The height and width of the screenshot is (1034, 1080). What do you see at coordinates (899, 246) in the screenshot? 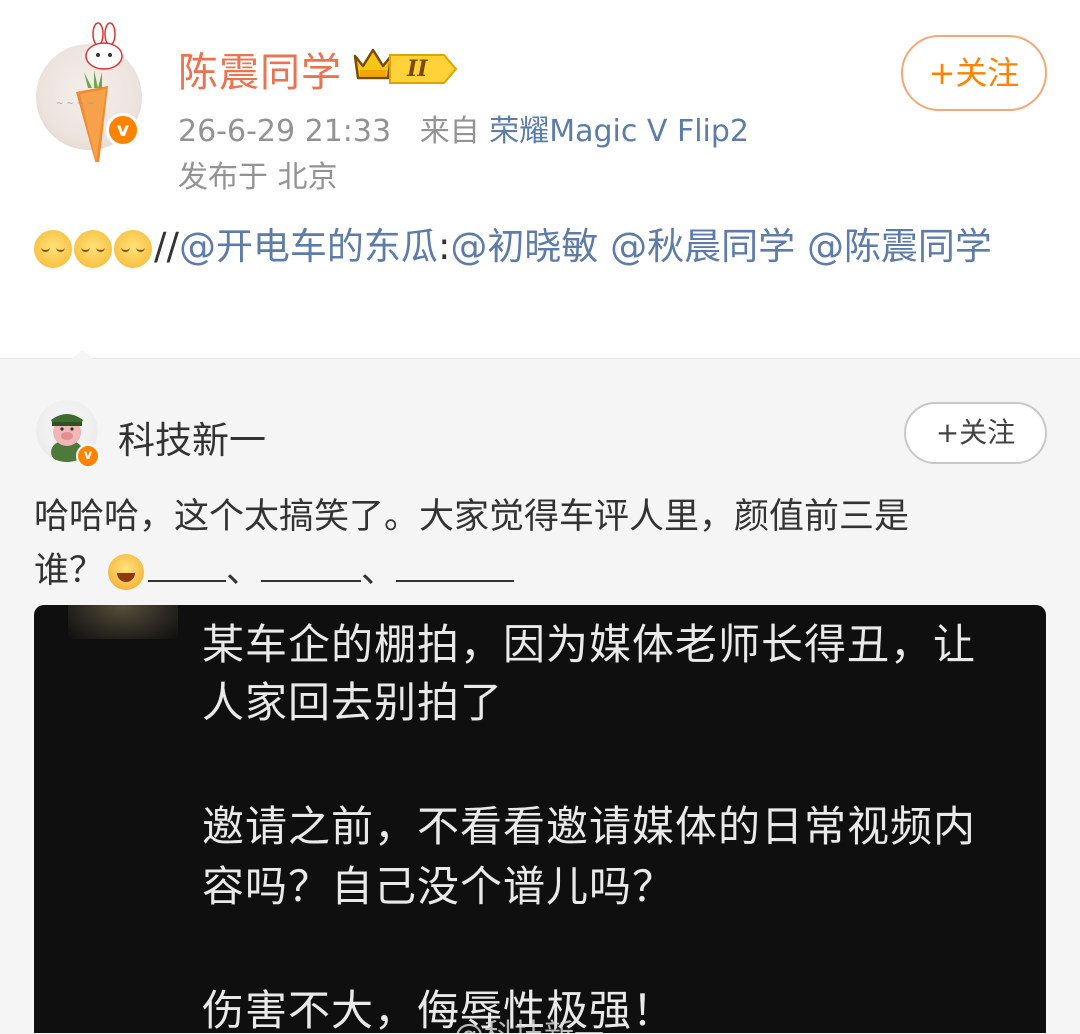
I see `mention-link: @陈震同学` at bounding box center [899, 246].